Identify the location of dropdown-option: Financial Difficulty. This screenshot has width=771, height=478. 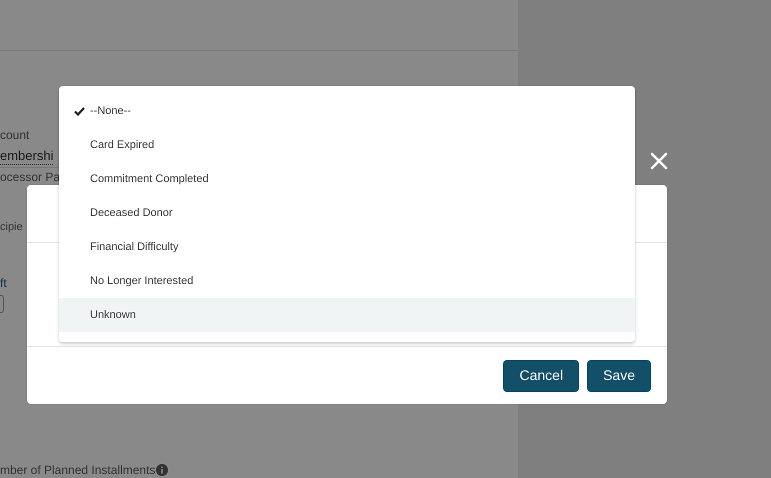
(347, 247).